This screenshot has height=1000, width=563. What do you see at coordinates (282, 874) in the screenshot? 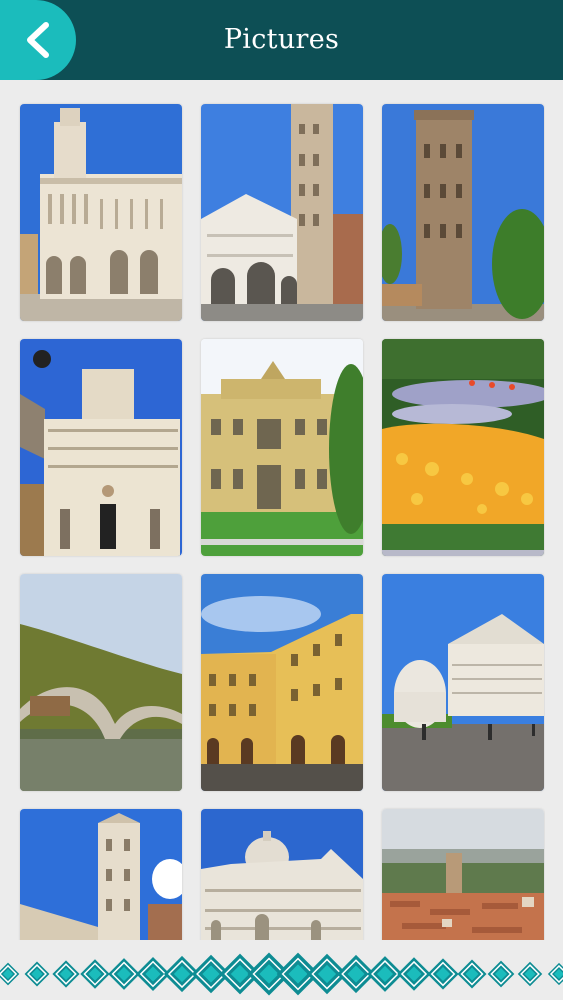
I see `photo-cathedral-dome` at bounding box center [282, 874].